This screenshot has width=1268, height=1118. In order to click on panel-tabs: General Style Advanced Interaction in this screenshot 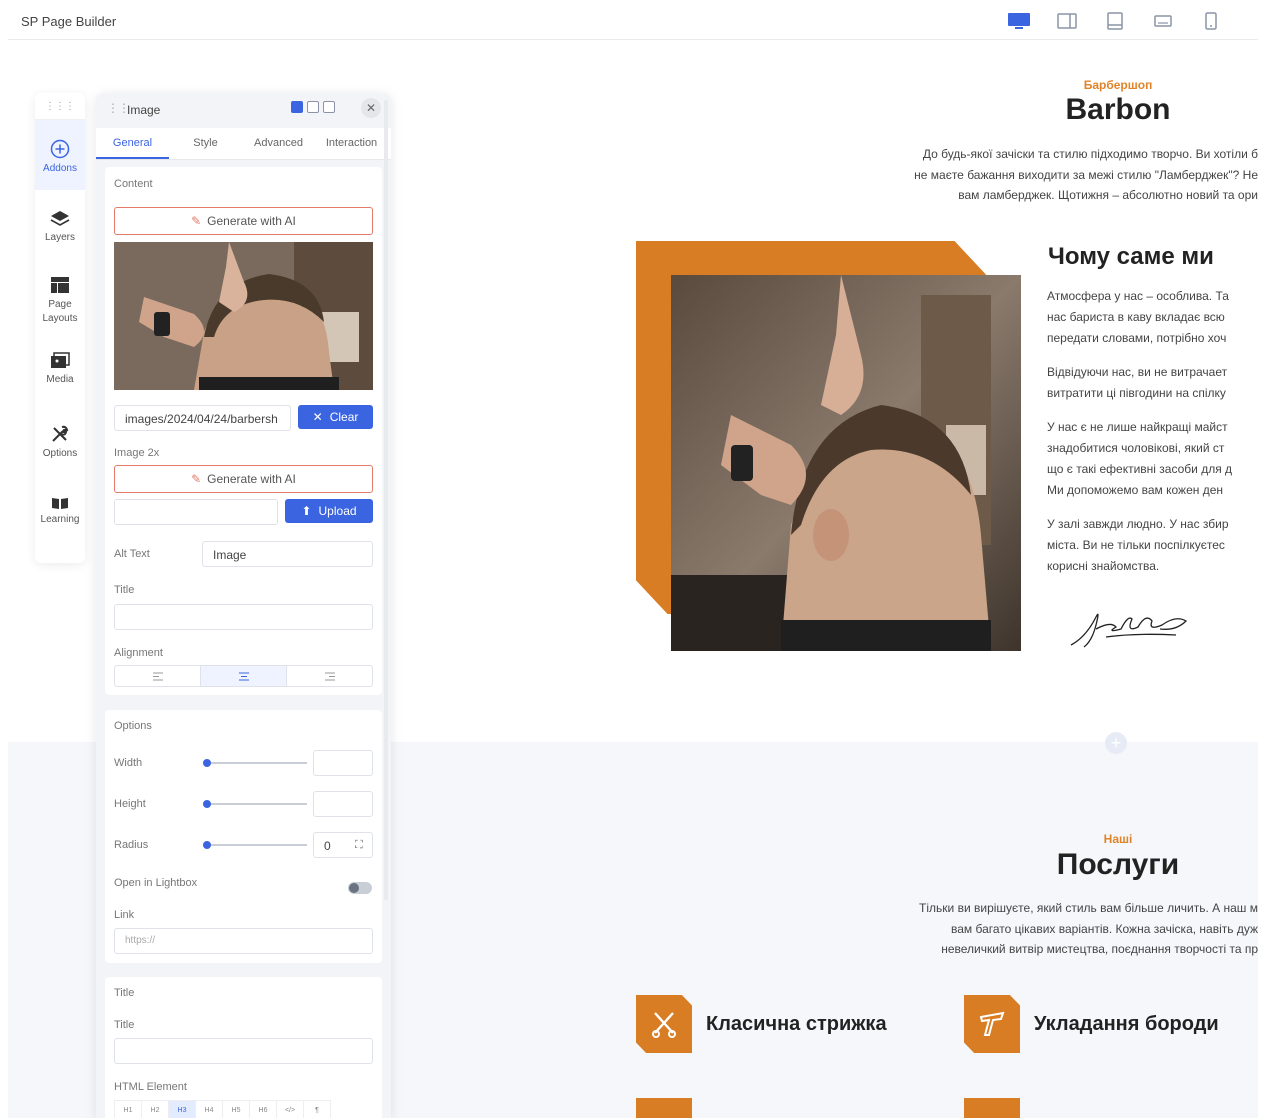, I will do `click(243, 144)`.